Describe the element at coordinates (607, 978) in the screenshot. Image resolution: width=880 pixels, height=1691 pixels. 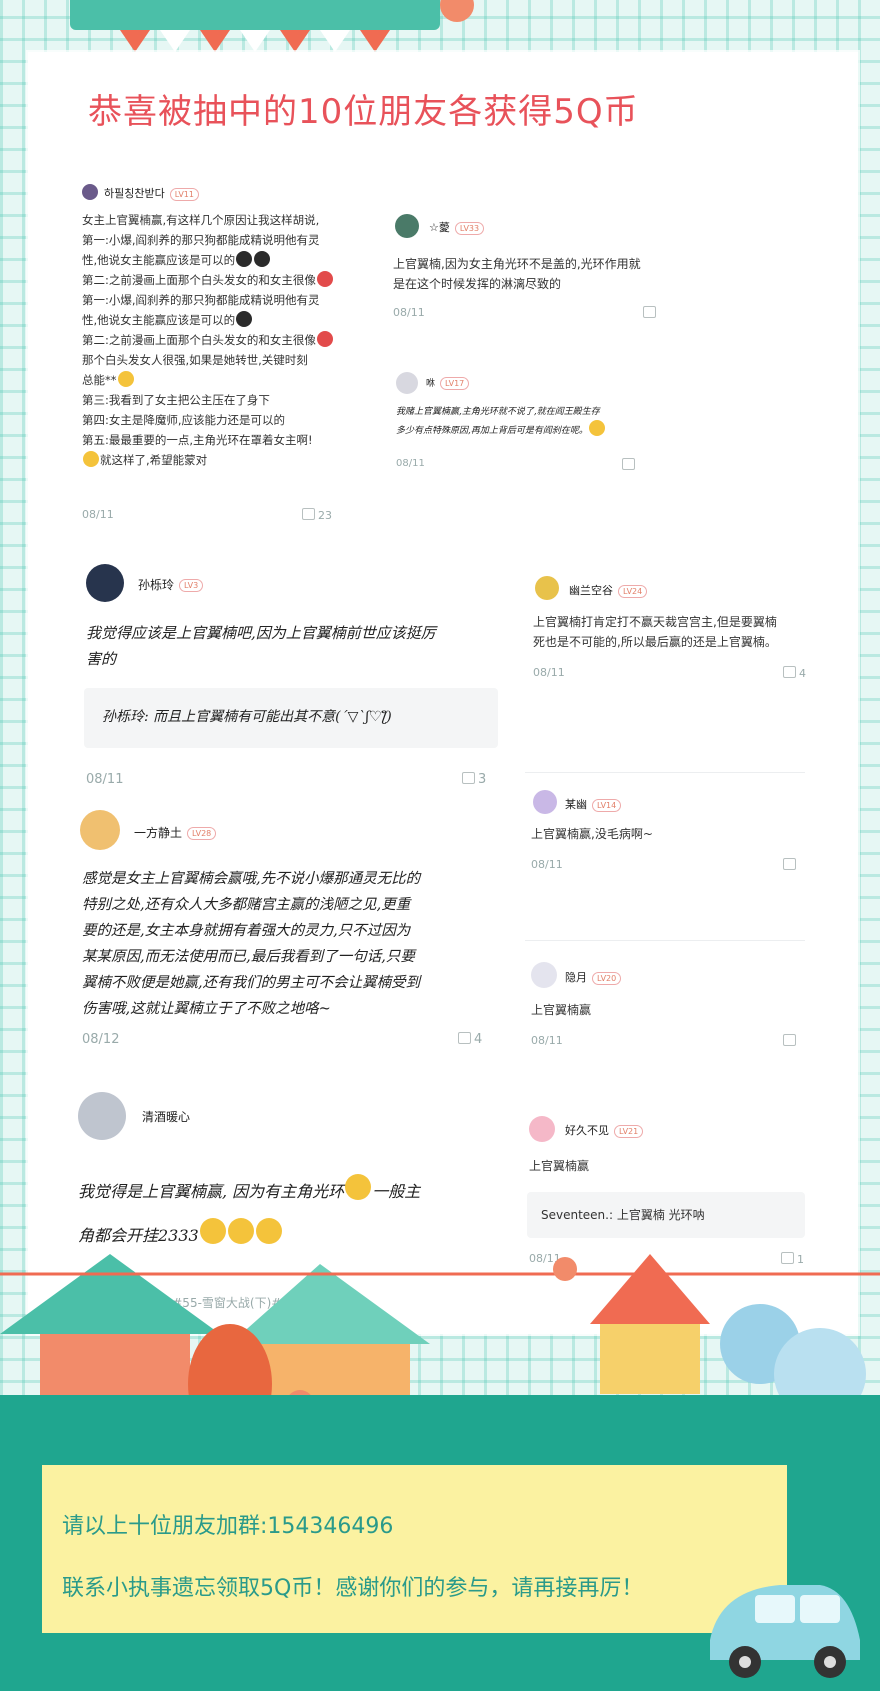
I see `level-badge: LV20` at that location.